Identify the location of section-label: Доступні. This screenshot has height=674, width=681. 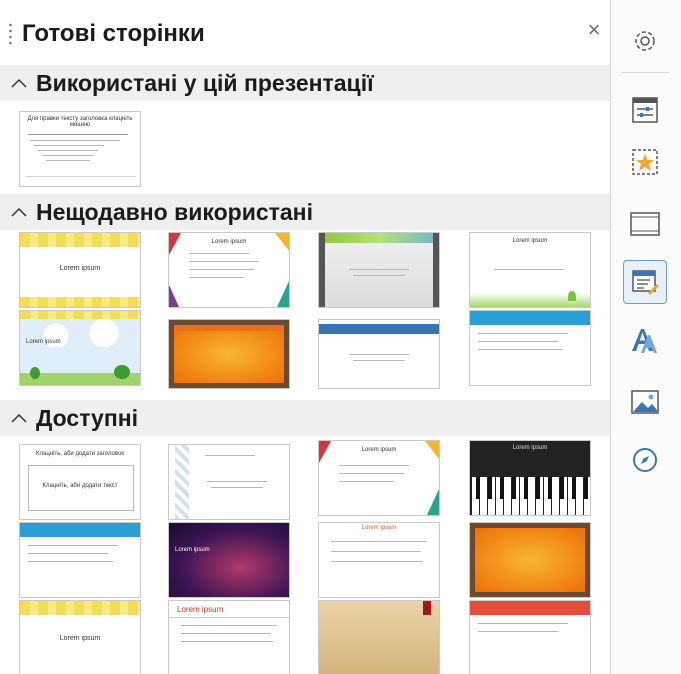
(87, 417).